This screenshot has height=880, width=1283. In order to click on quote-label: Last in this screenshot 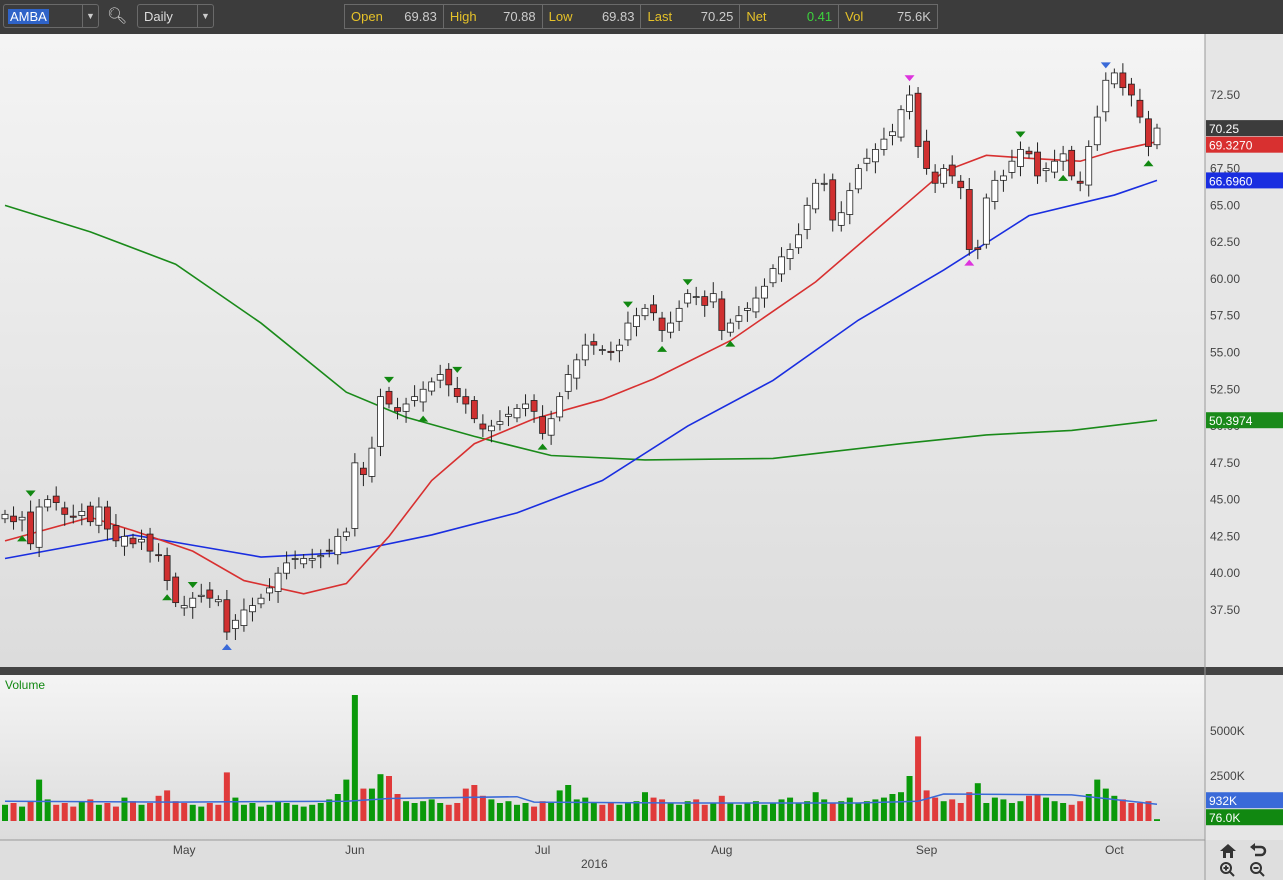, I will do `click(660, 16)`.